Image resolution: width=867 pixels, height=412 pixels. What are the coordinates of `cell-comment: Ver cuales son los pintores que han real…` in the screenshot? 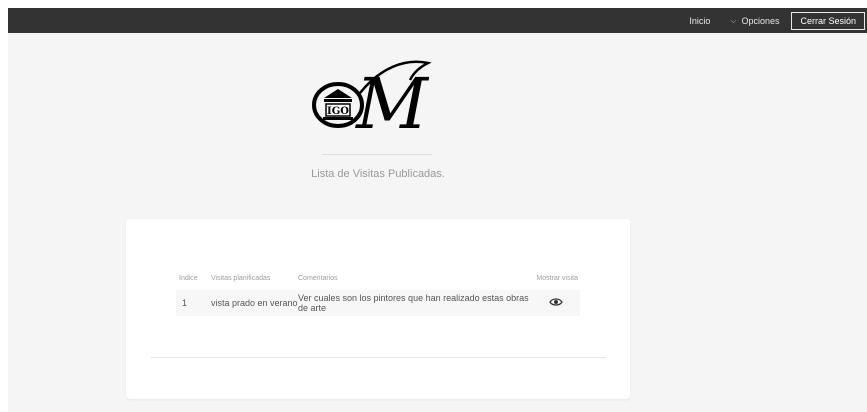 It's located at (413, 303).